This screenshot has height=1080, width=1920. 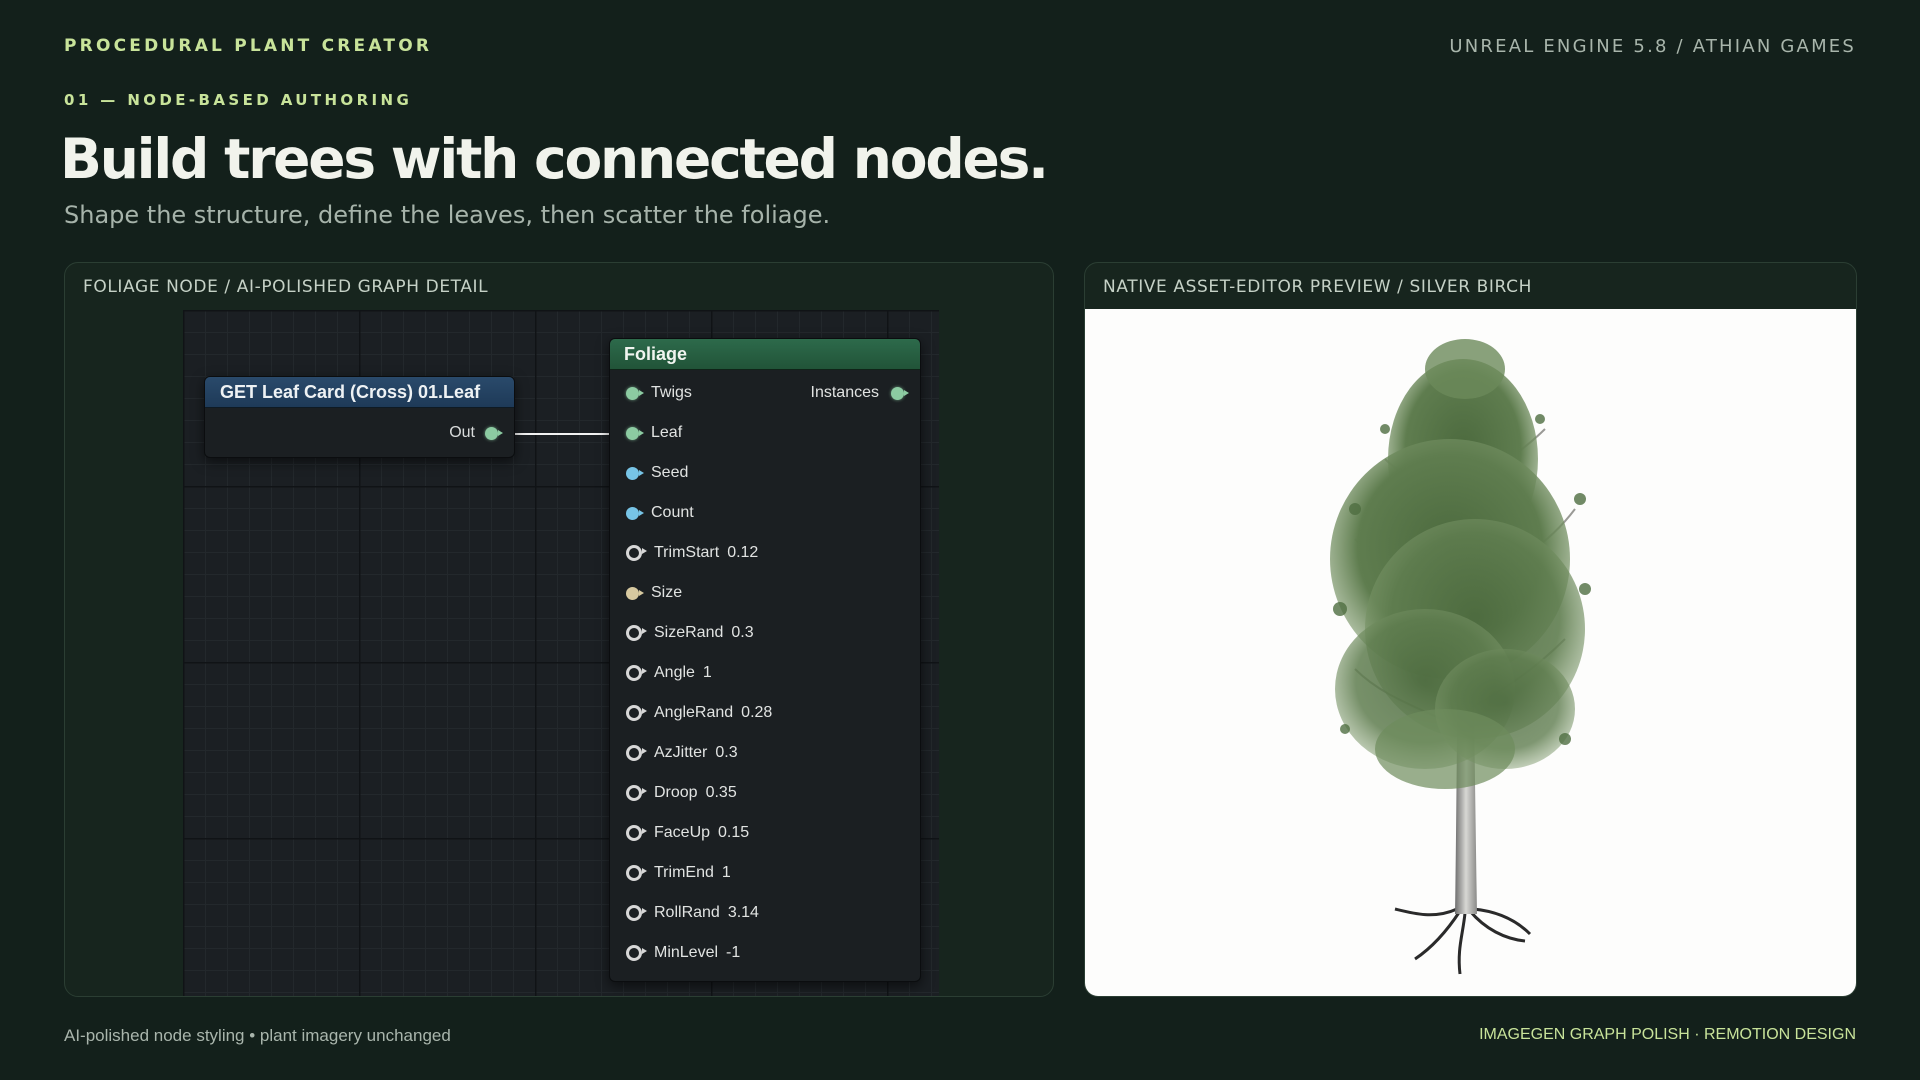 I want to click on pin-label: AzJitter, so click(x=681, y=752).